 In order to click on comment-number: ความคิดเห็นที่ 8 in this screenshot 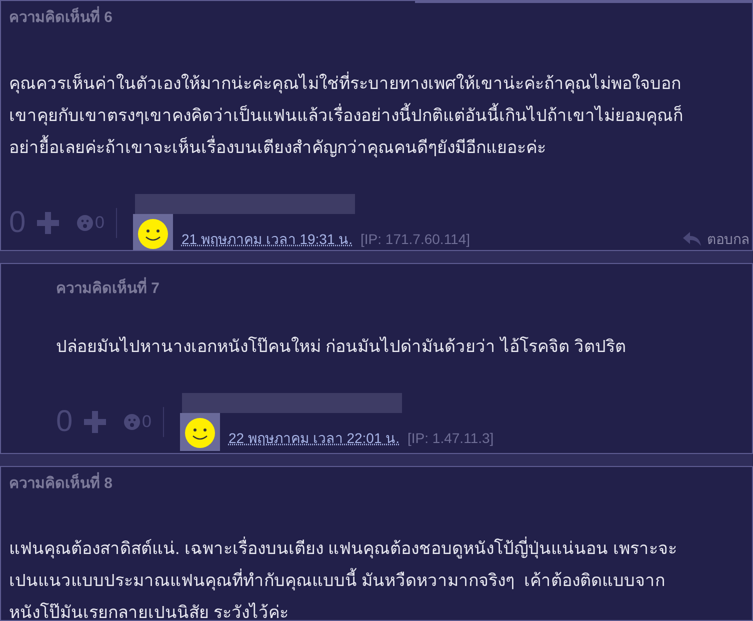, I will do `click(380, 484)`.